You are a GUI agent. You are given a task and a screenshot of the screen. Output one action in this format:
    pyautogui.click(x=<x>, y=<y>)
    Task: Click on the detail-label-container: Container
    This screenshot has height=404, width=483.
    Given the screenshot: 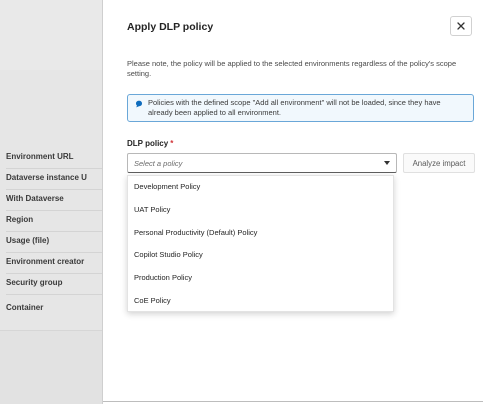 What is the action you would take?
    pyautogui.click(x=25, y=307)
    